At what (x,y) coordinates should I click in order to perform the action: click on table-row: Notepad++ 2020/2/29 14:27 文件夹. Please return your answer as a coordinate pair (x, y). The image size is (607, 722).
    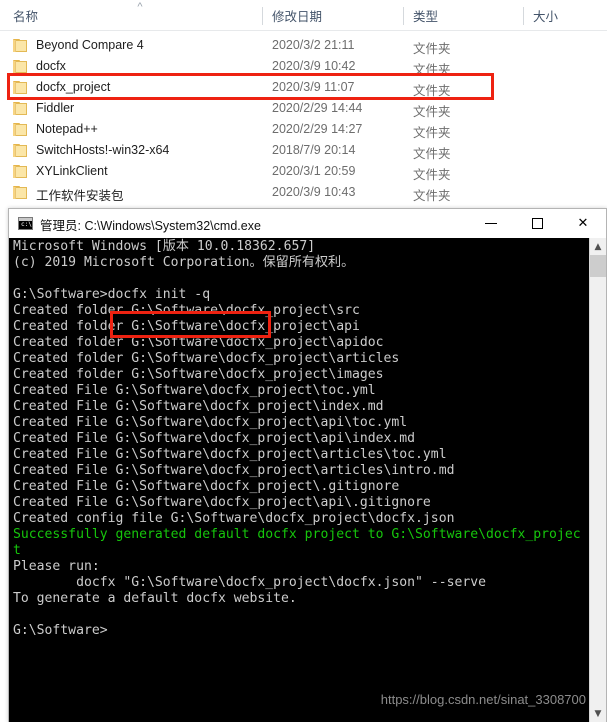
    Looking at the image, I should click on (303, 130).